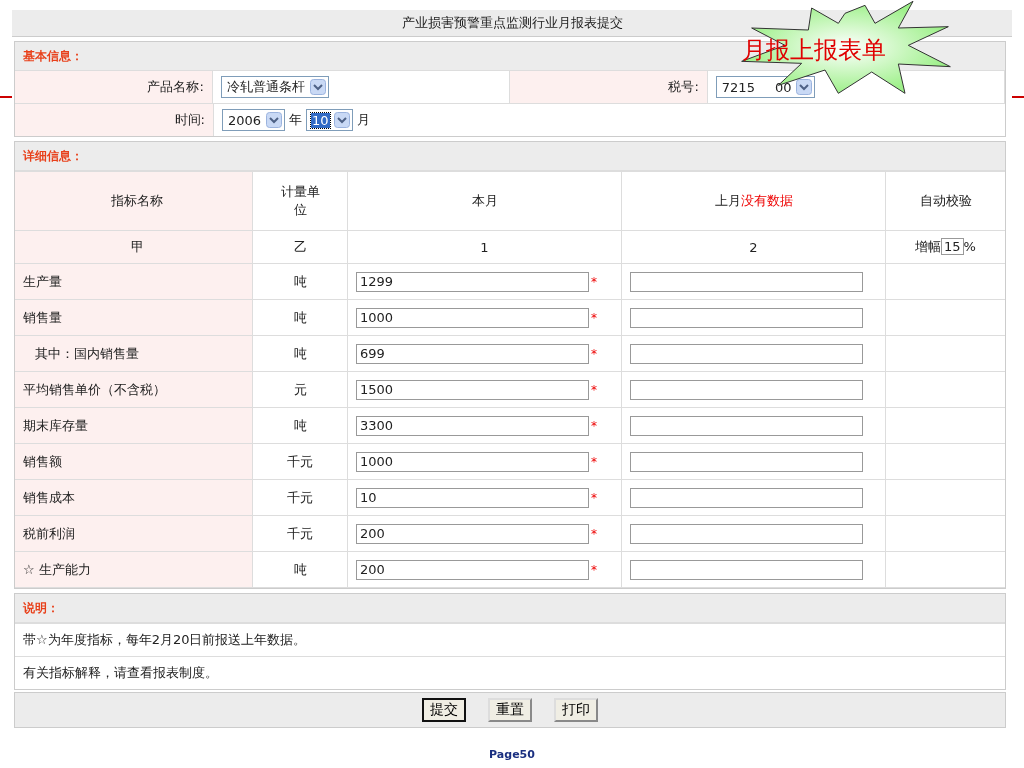 This screenshot has height=768, width=1024. What do you see at coordinates (484, 247) in the screenshot?
I see `index-label: 1` at bounding box center [484, 247].